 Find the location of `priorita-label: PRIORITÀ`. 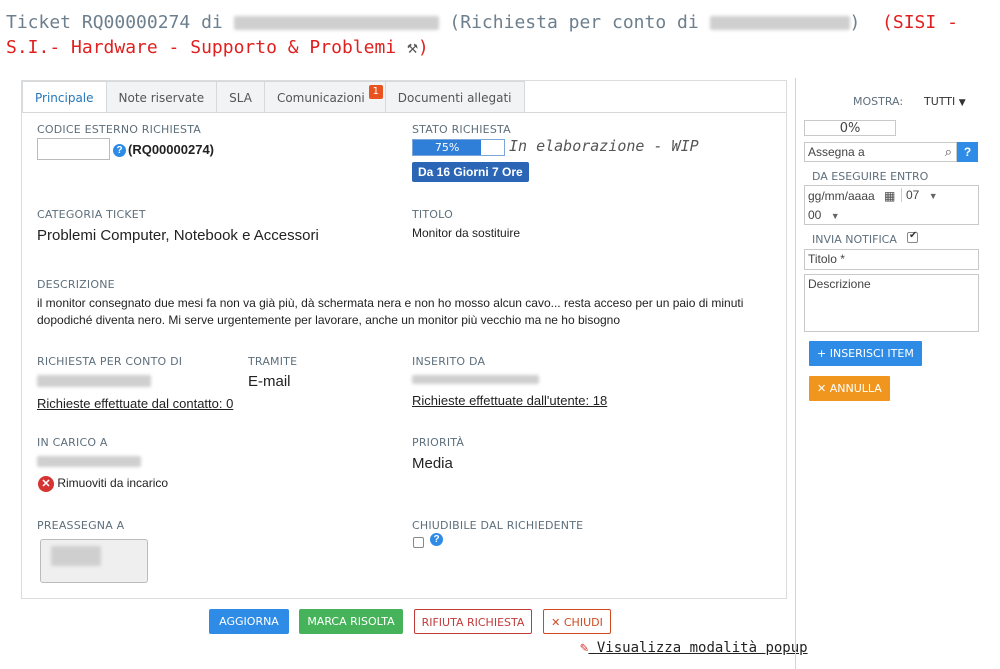

priorita-label: PRIORITÀ is located at coordinates (438, 442).